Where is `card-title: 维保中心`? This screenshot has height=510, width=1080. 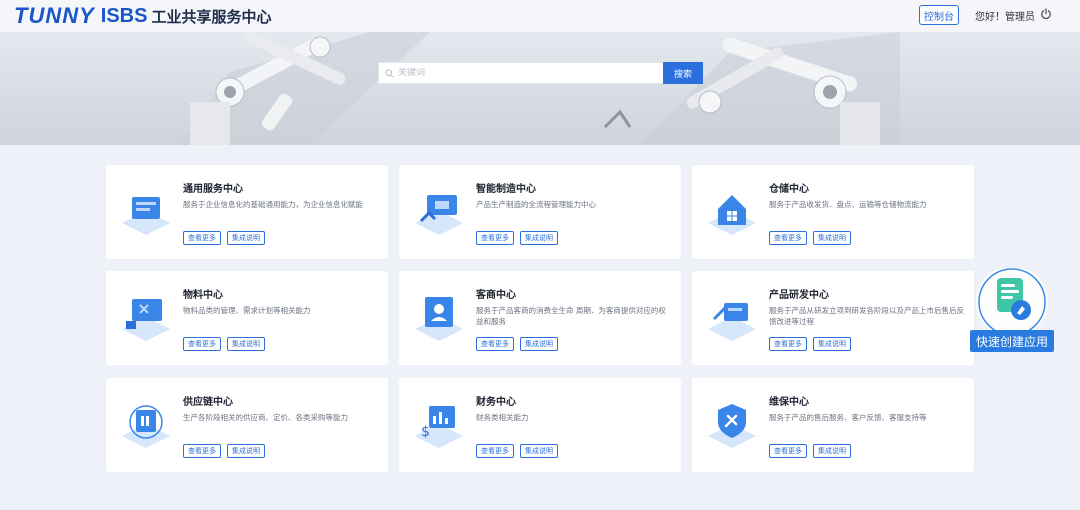
card-title: 维保中心 is located at coordinates (789, 400).